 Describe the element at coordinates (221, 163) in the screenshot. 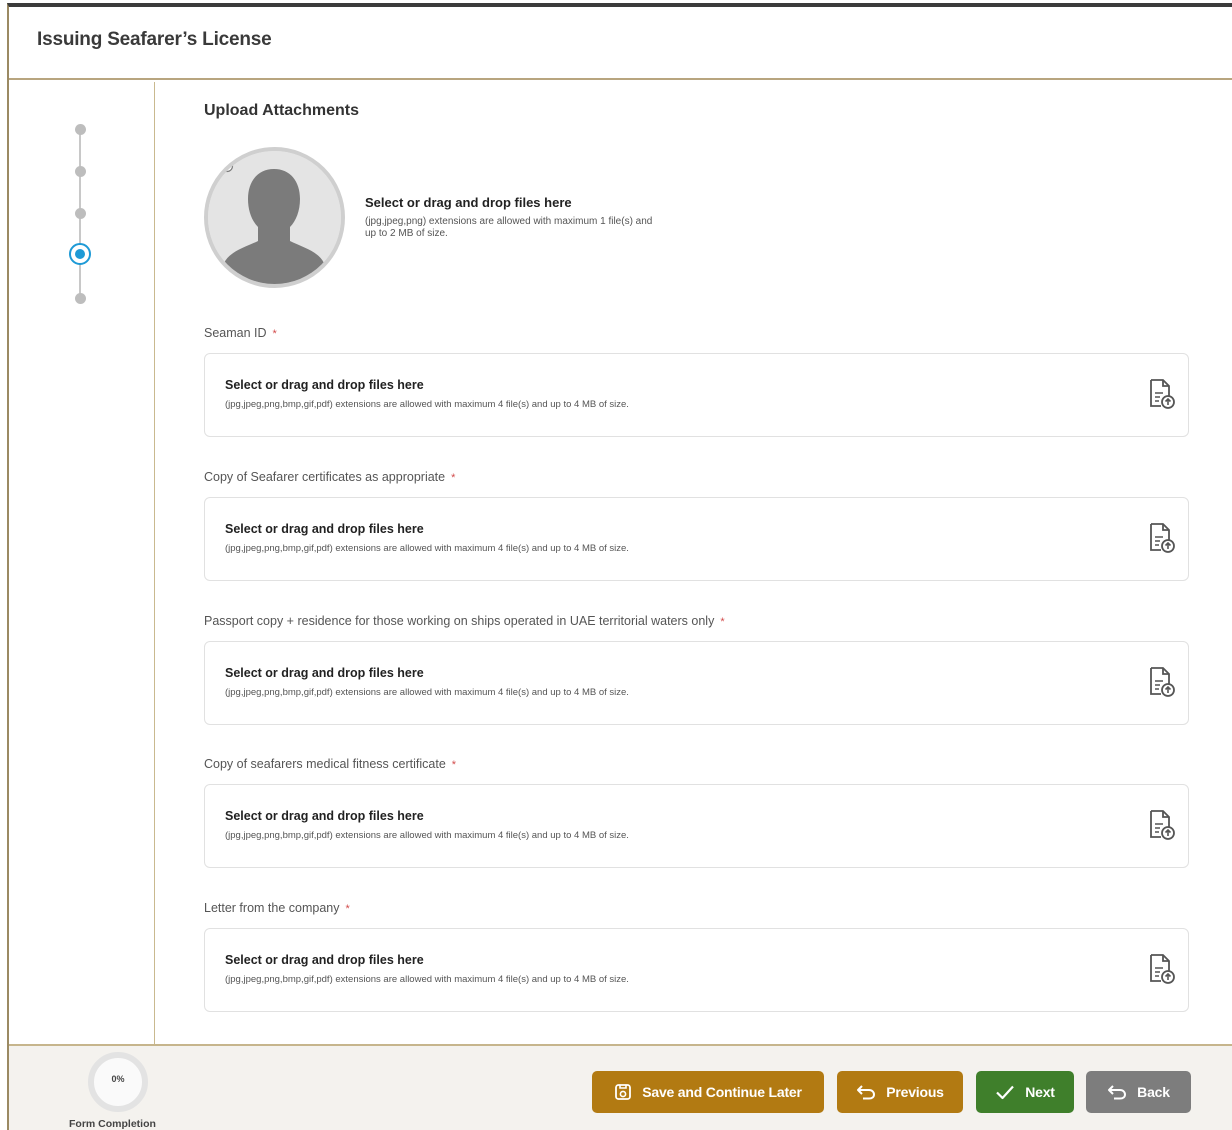

I see `camera-add-icon` at that location.